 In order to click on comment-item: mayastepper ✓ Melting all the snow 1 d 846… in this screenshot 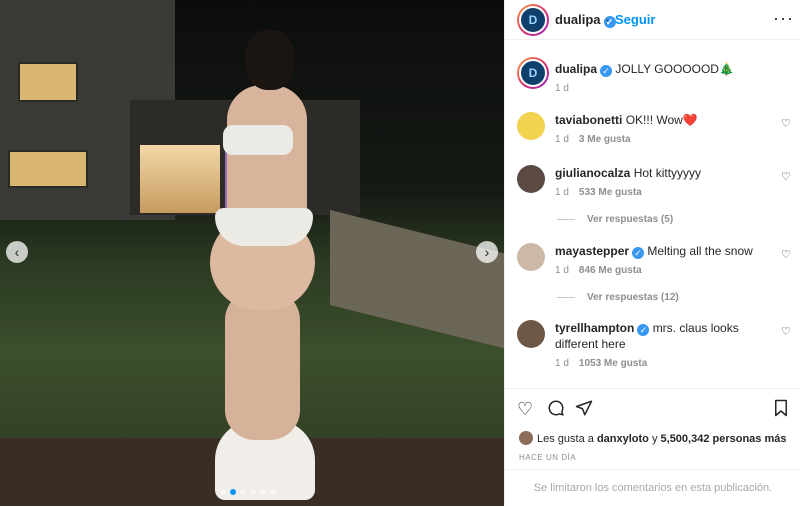, I will do `click(654, 260)`.